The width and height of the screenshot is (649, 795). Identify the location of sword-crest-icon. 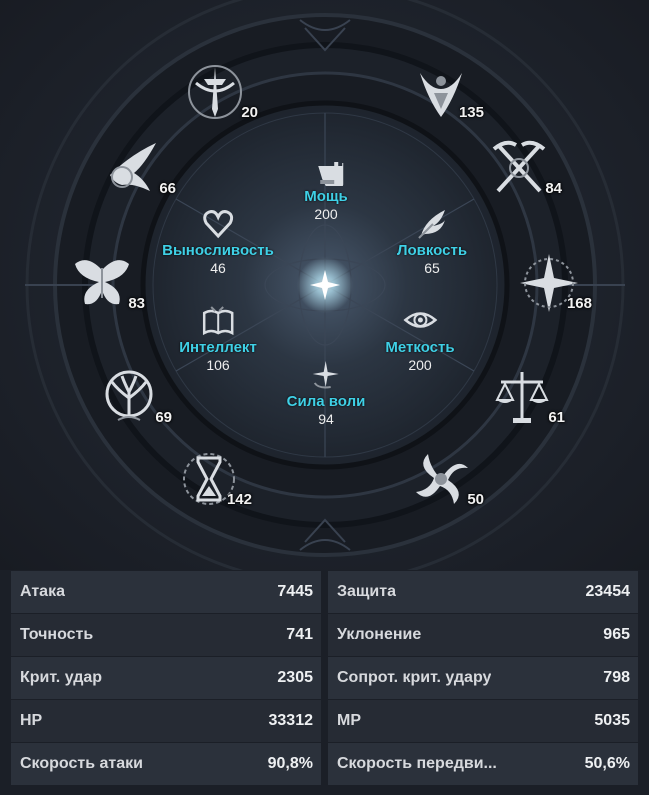
(215, 92).